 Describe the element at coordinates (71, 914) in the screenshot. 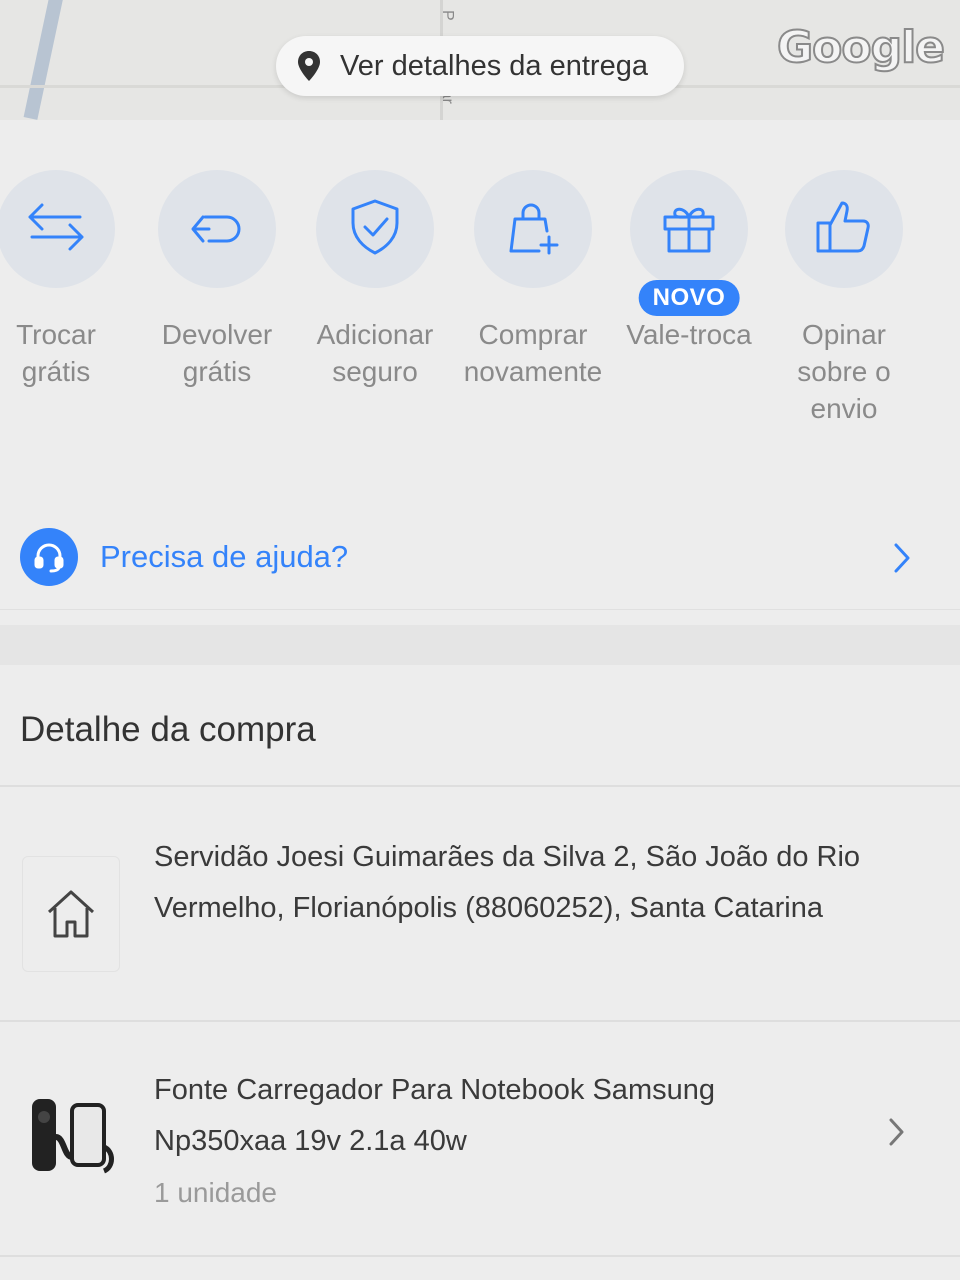

I see `home-icon` at that location.